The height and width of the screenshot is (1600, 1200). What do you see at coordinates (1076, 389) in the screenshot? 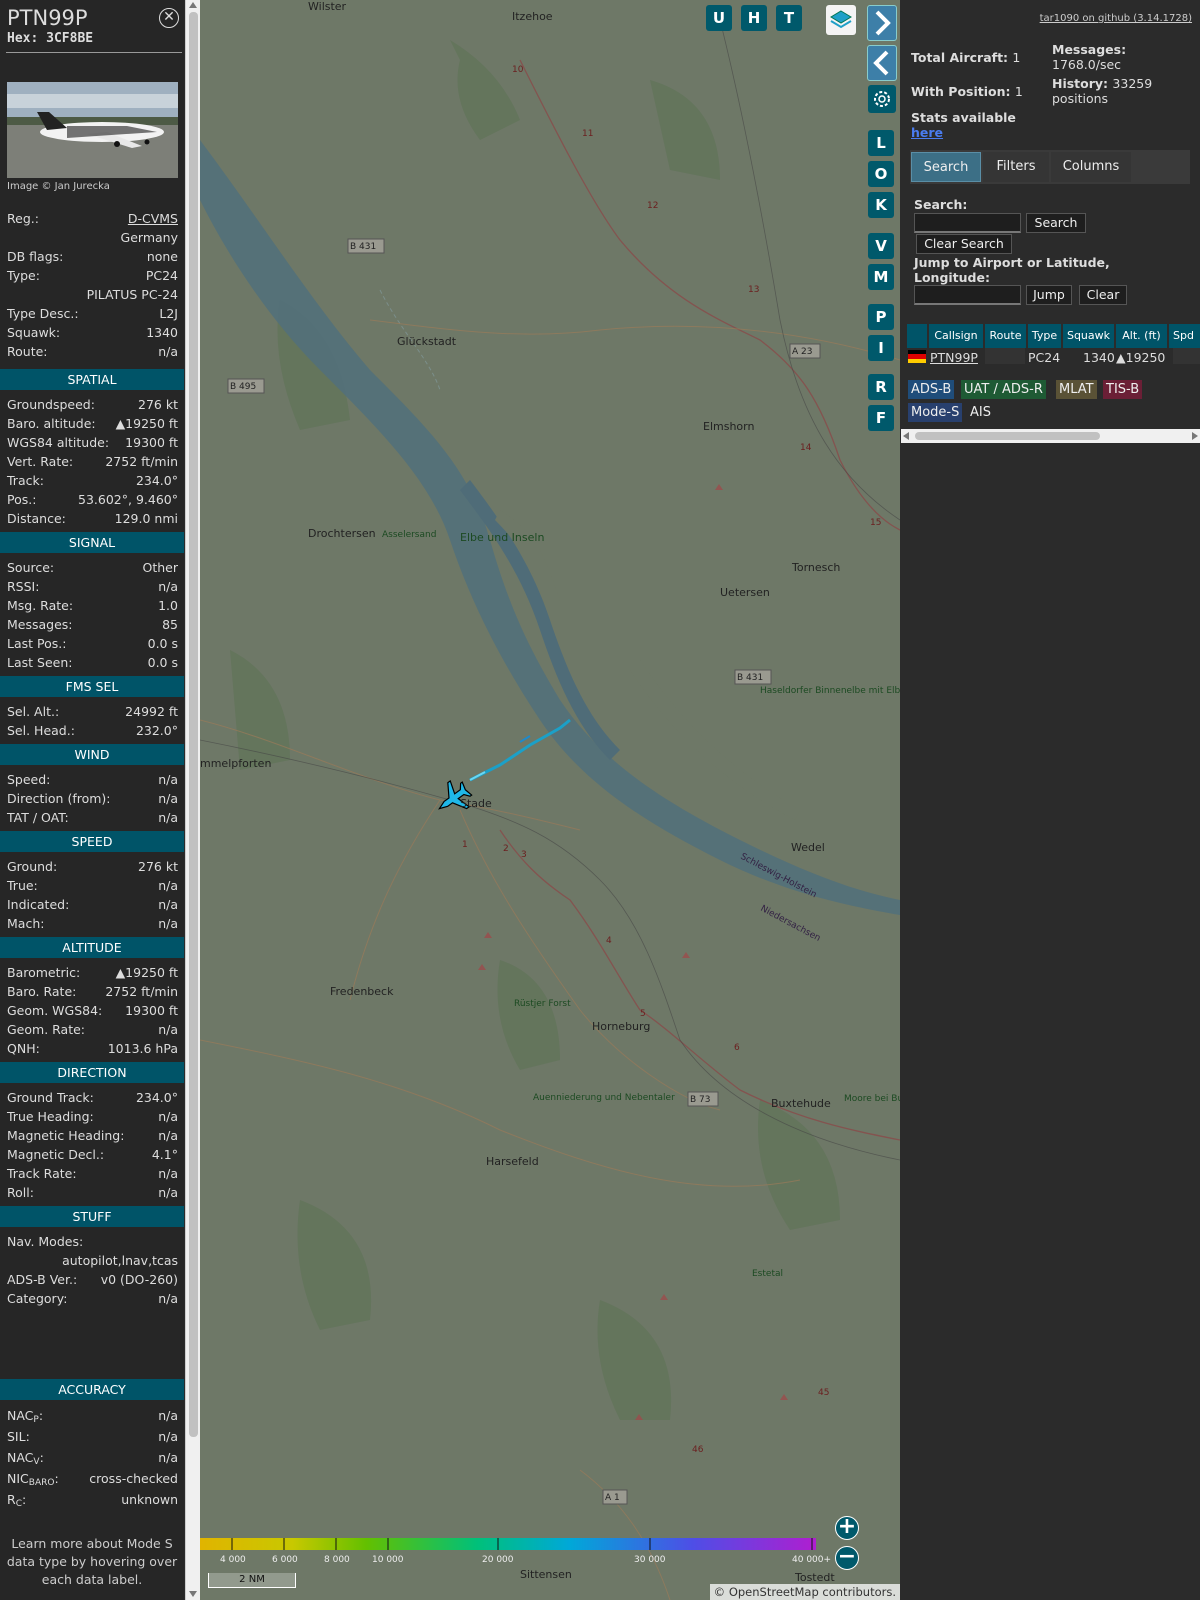
I see `legend-mlat: MLAT` at bounding box center [1076, 389].